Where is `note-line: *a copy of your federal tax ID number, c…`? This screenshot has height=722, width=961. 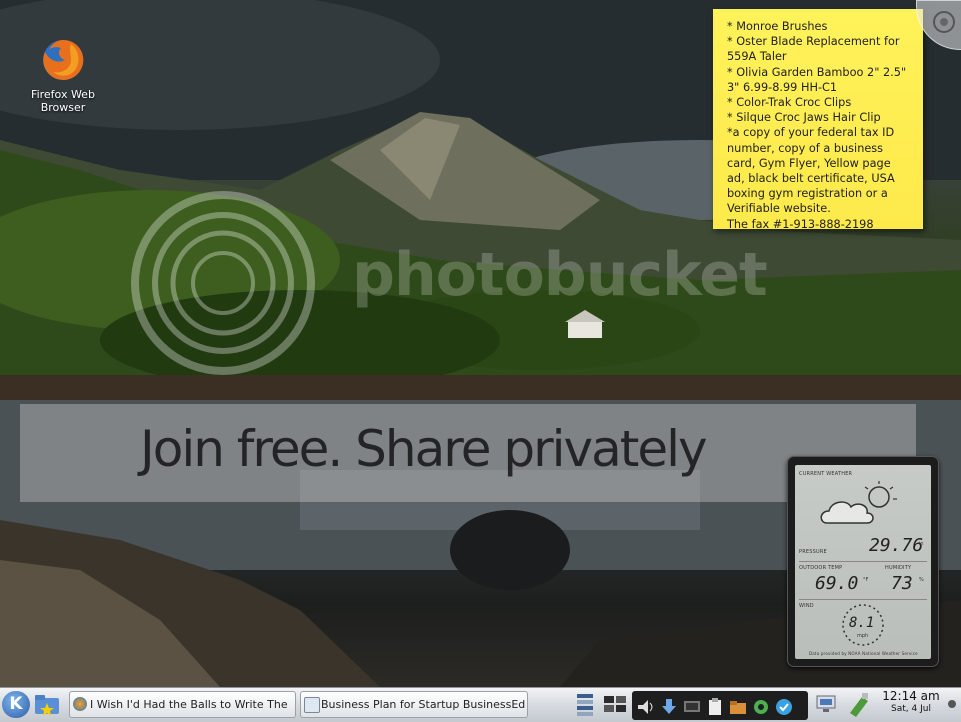
note-line: *a copy of your federal tax ID number, c… is located at coordinates (813, 171).